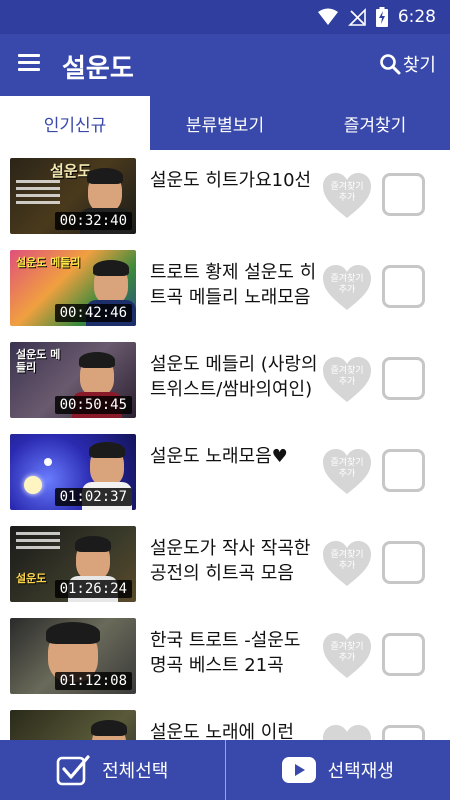 The width and height of the screenshot is (450, 800). I want to click on status-bar: 6:28, so click(225, 17).